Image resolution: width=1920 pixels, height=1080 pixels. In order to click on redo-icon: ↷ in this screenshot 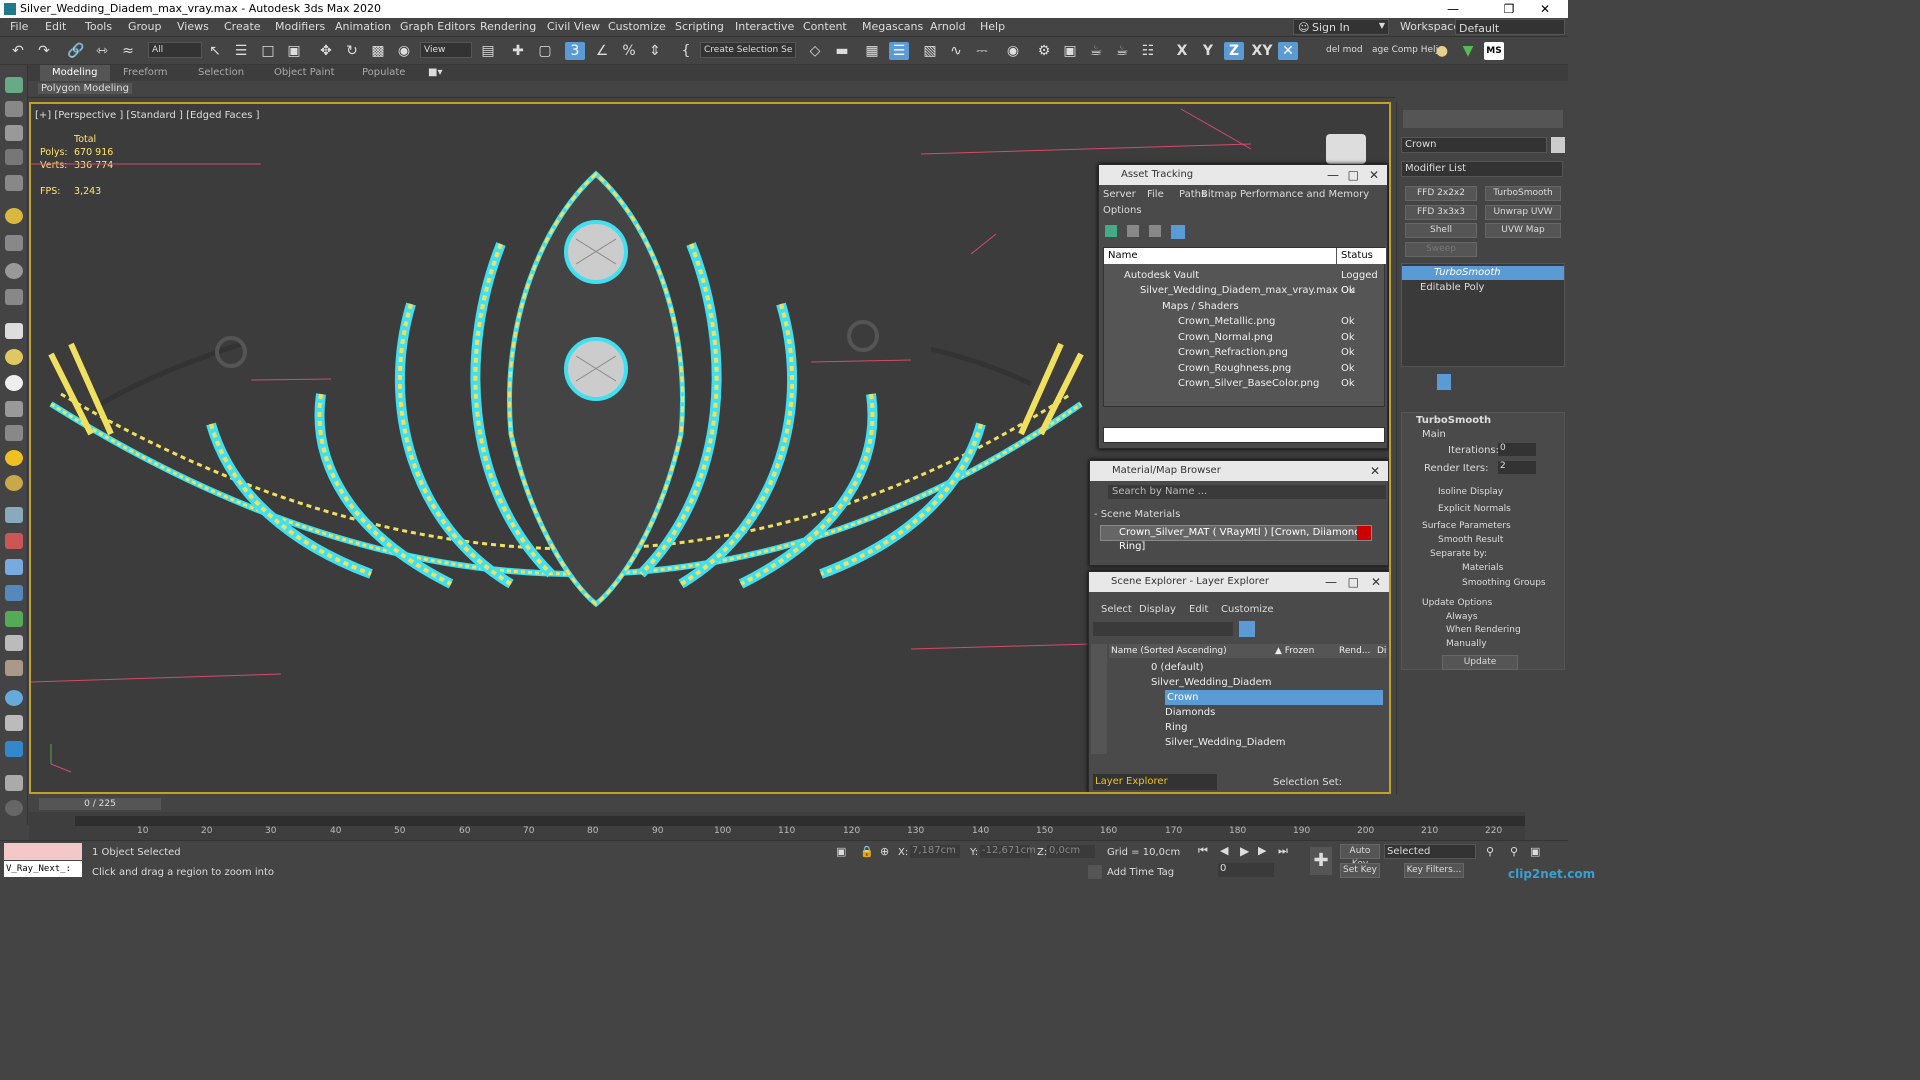, I will do `click(44, 51)`.